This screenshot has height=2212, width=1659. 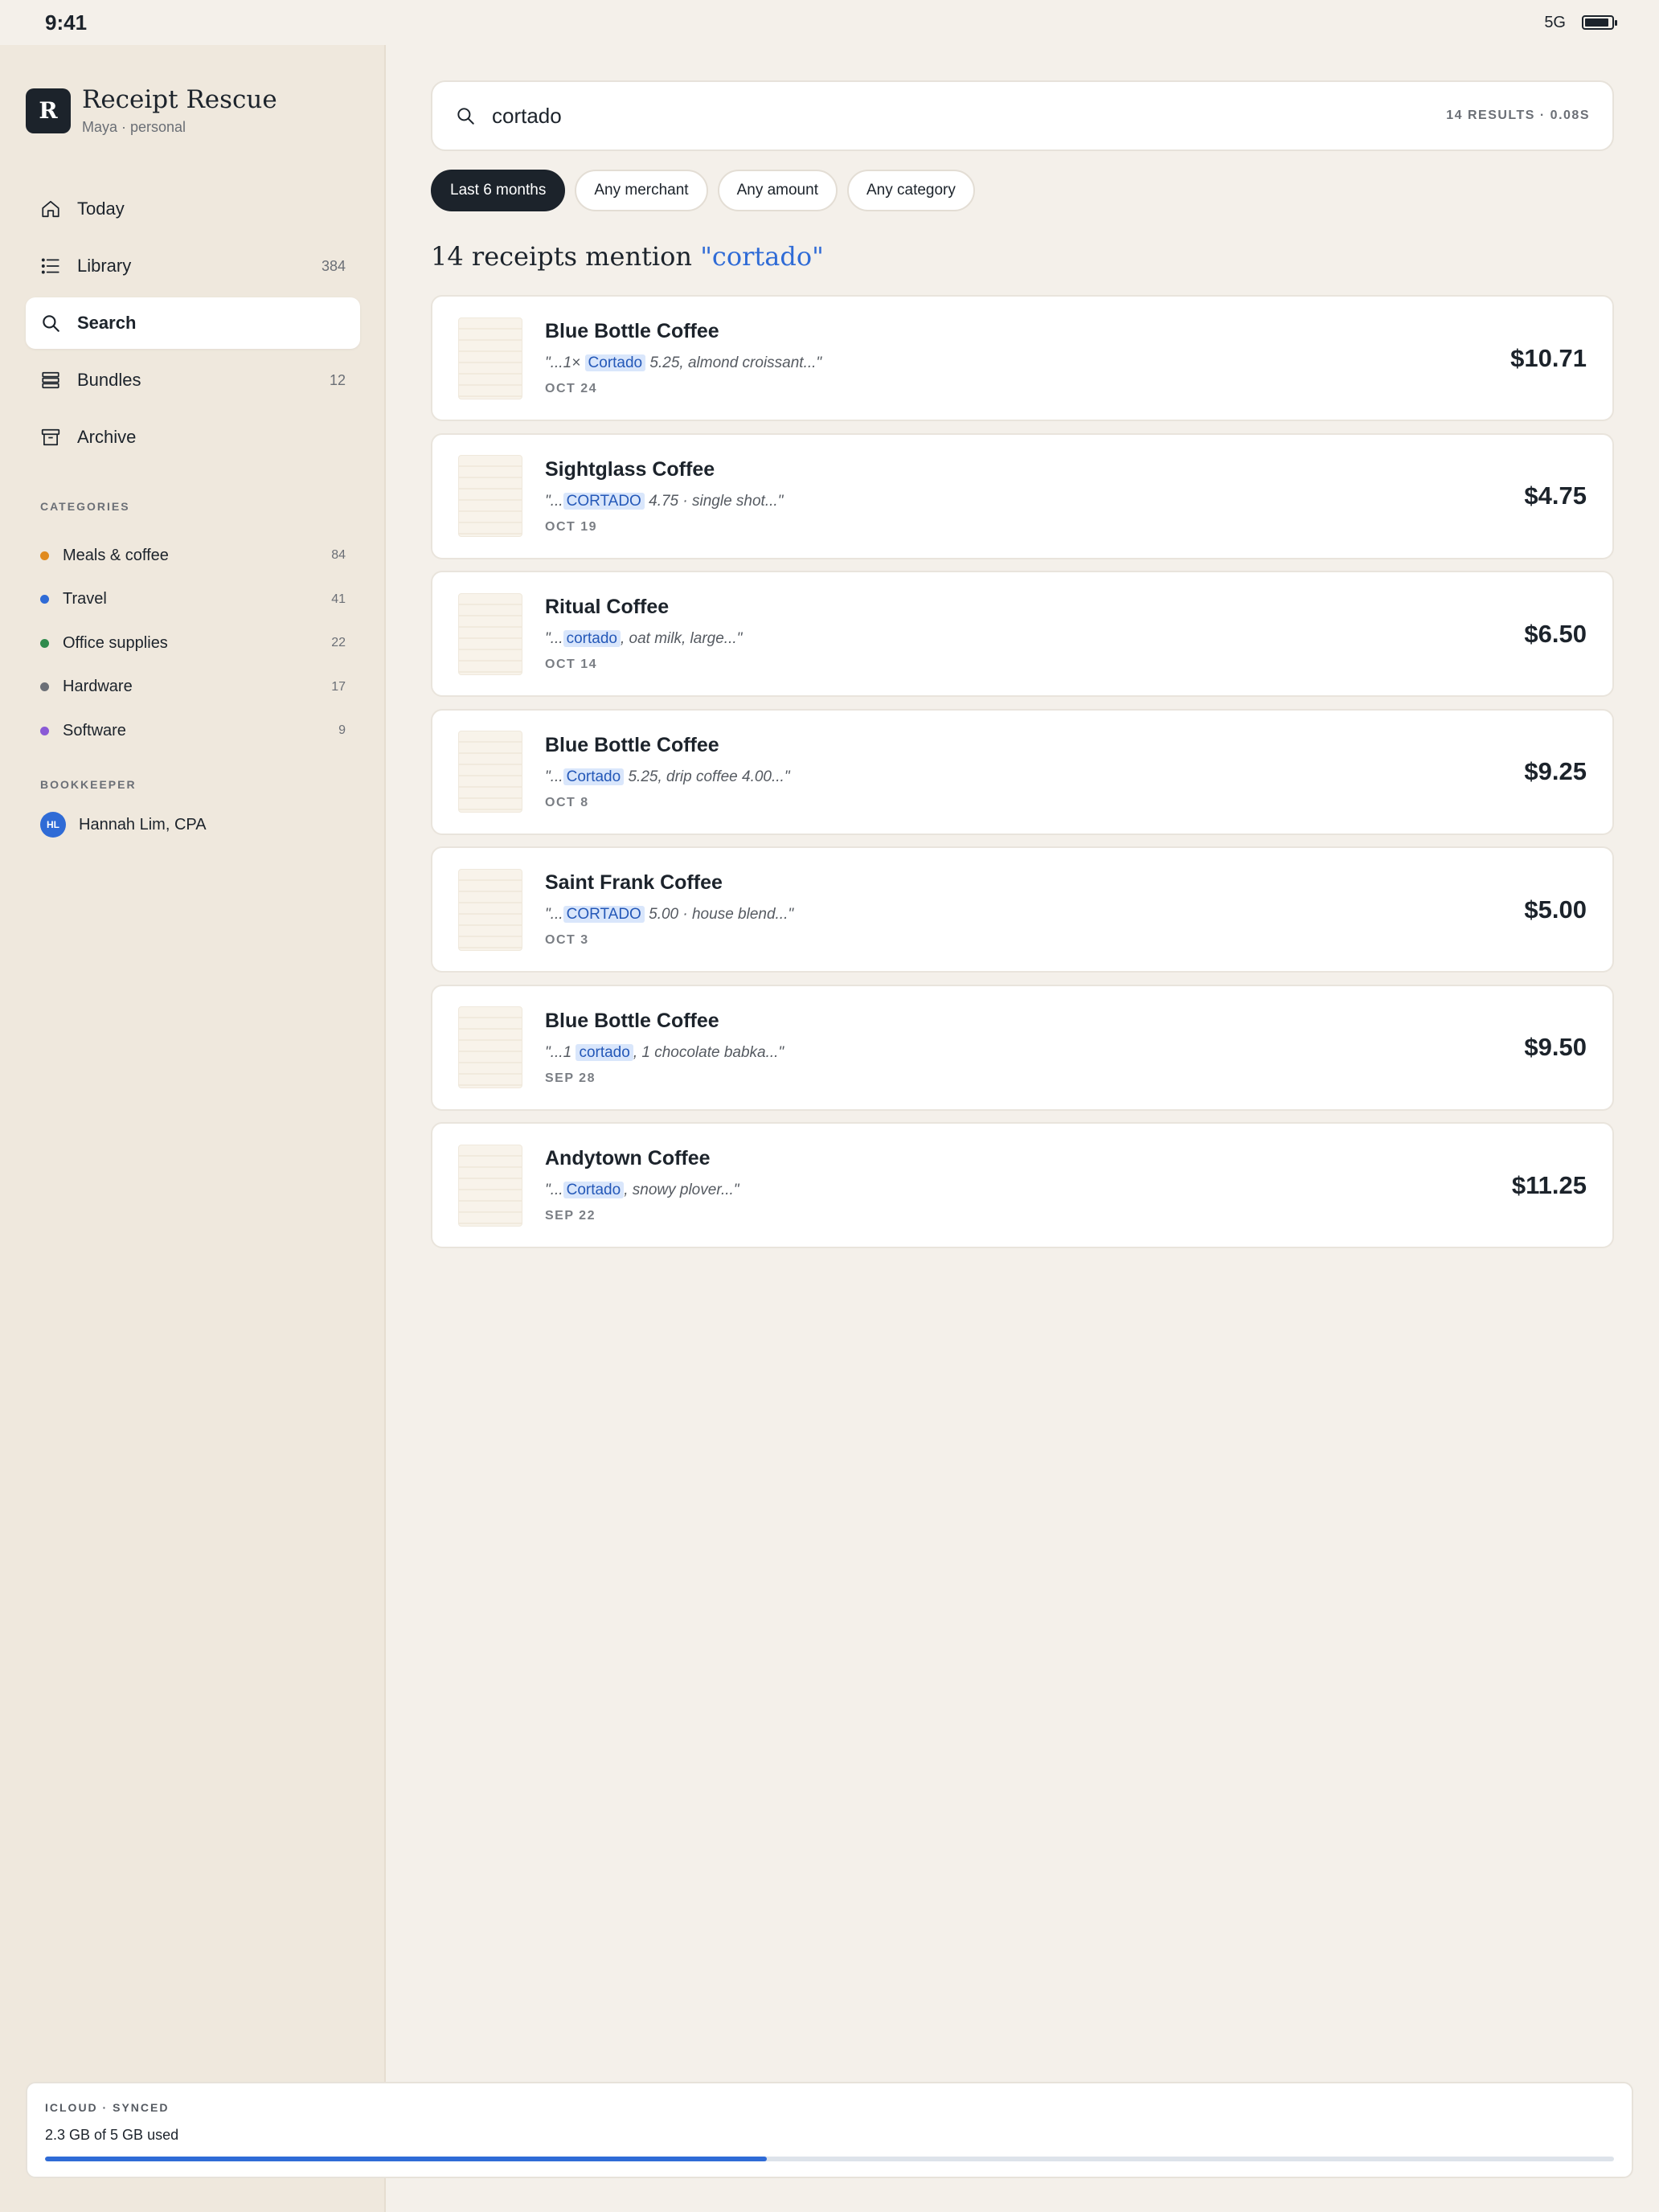 What do you see at coordinates (1034, 1052) in the screenshot?
I see `receipt-snippet: "...1 cortado, 1 chocolate babka..."` at bounding box center [1034, 1052].